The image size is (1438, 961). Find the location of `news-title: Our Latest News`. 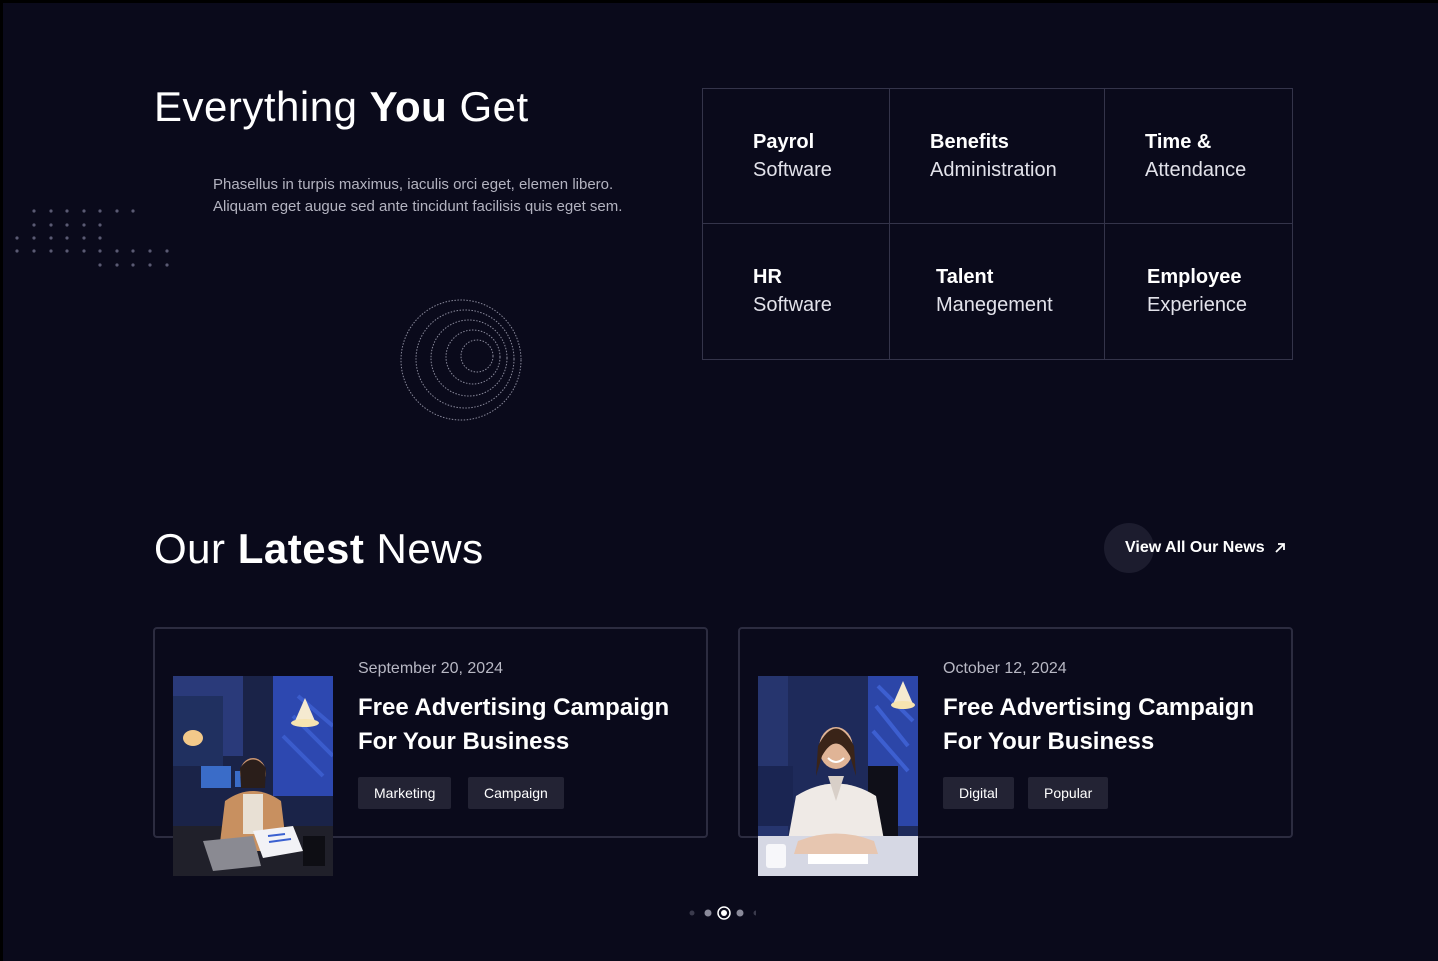

news-title: Our Latest News is located at coordinates (319, 549).